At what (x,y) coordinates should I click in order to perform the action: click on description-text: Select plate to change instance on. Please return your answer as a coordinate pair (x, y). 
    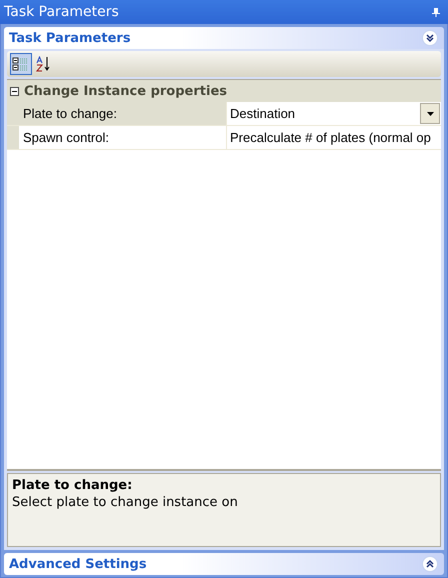
    Looking at the image, I should click on (125, 502).